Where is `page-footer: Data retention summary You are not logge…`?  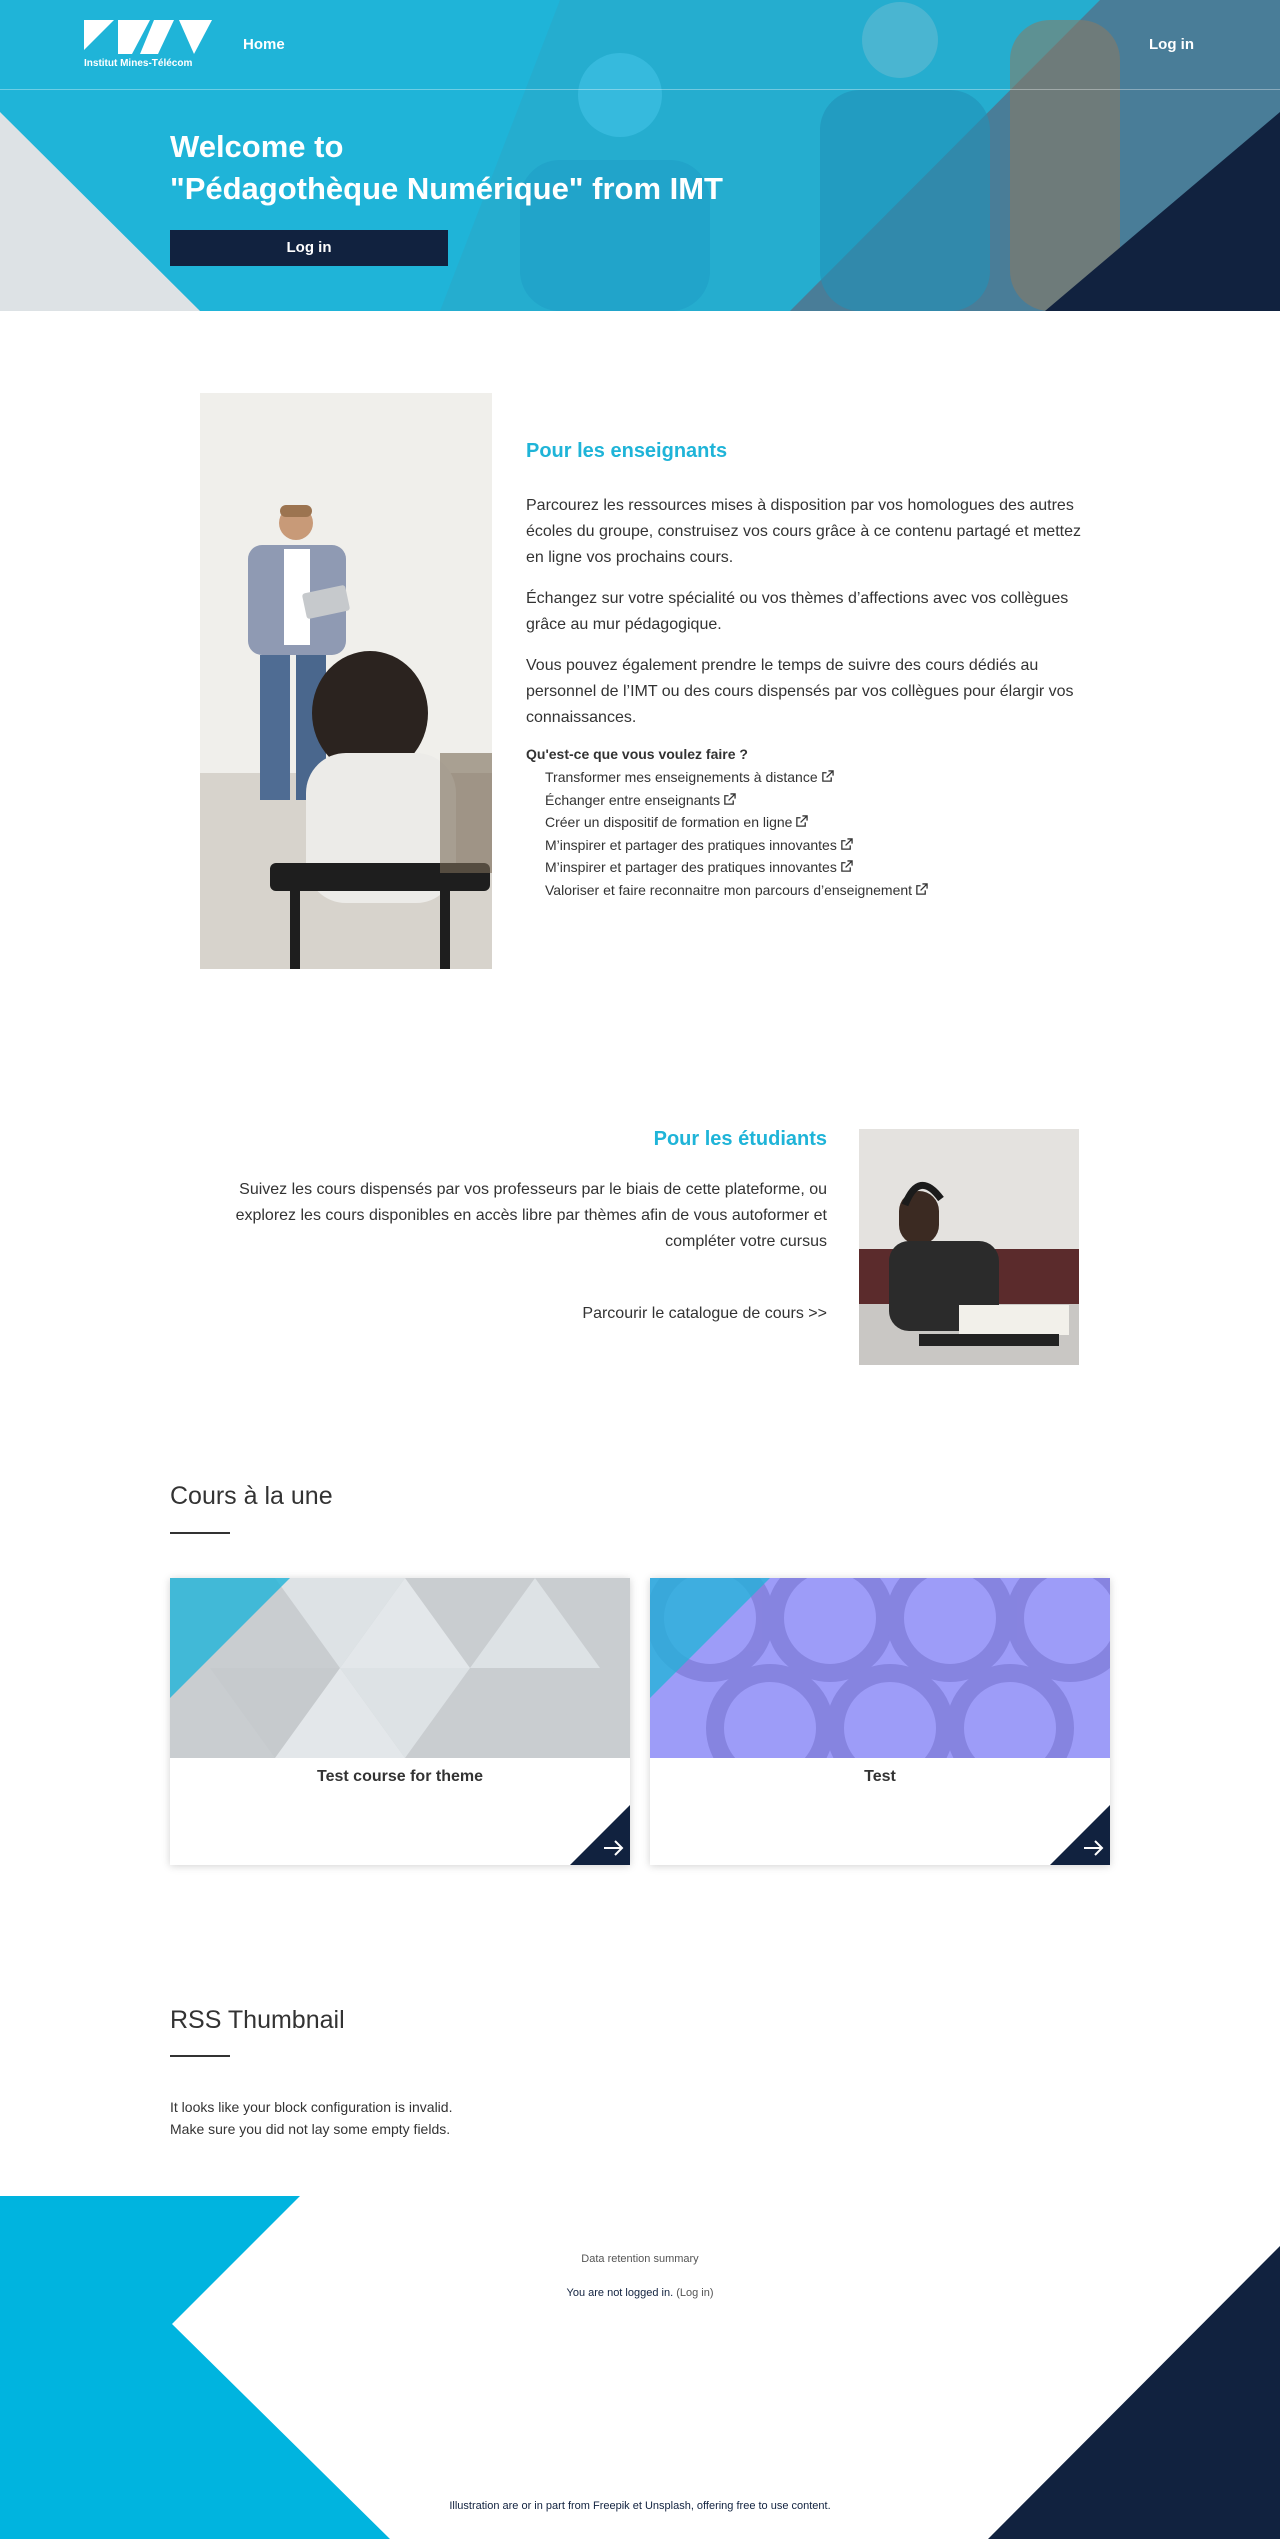
page-footer: Data retention summary You are not logge… is located at coordinates (640, 2367).